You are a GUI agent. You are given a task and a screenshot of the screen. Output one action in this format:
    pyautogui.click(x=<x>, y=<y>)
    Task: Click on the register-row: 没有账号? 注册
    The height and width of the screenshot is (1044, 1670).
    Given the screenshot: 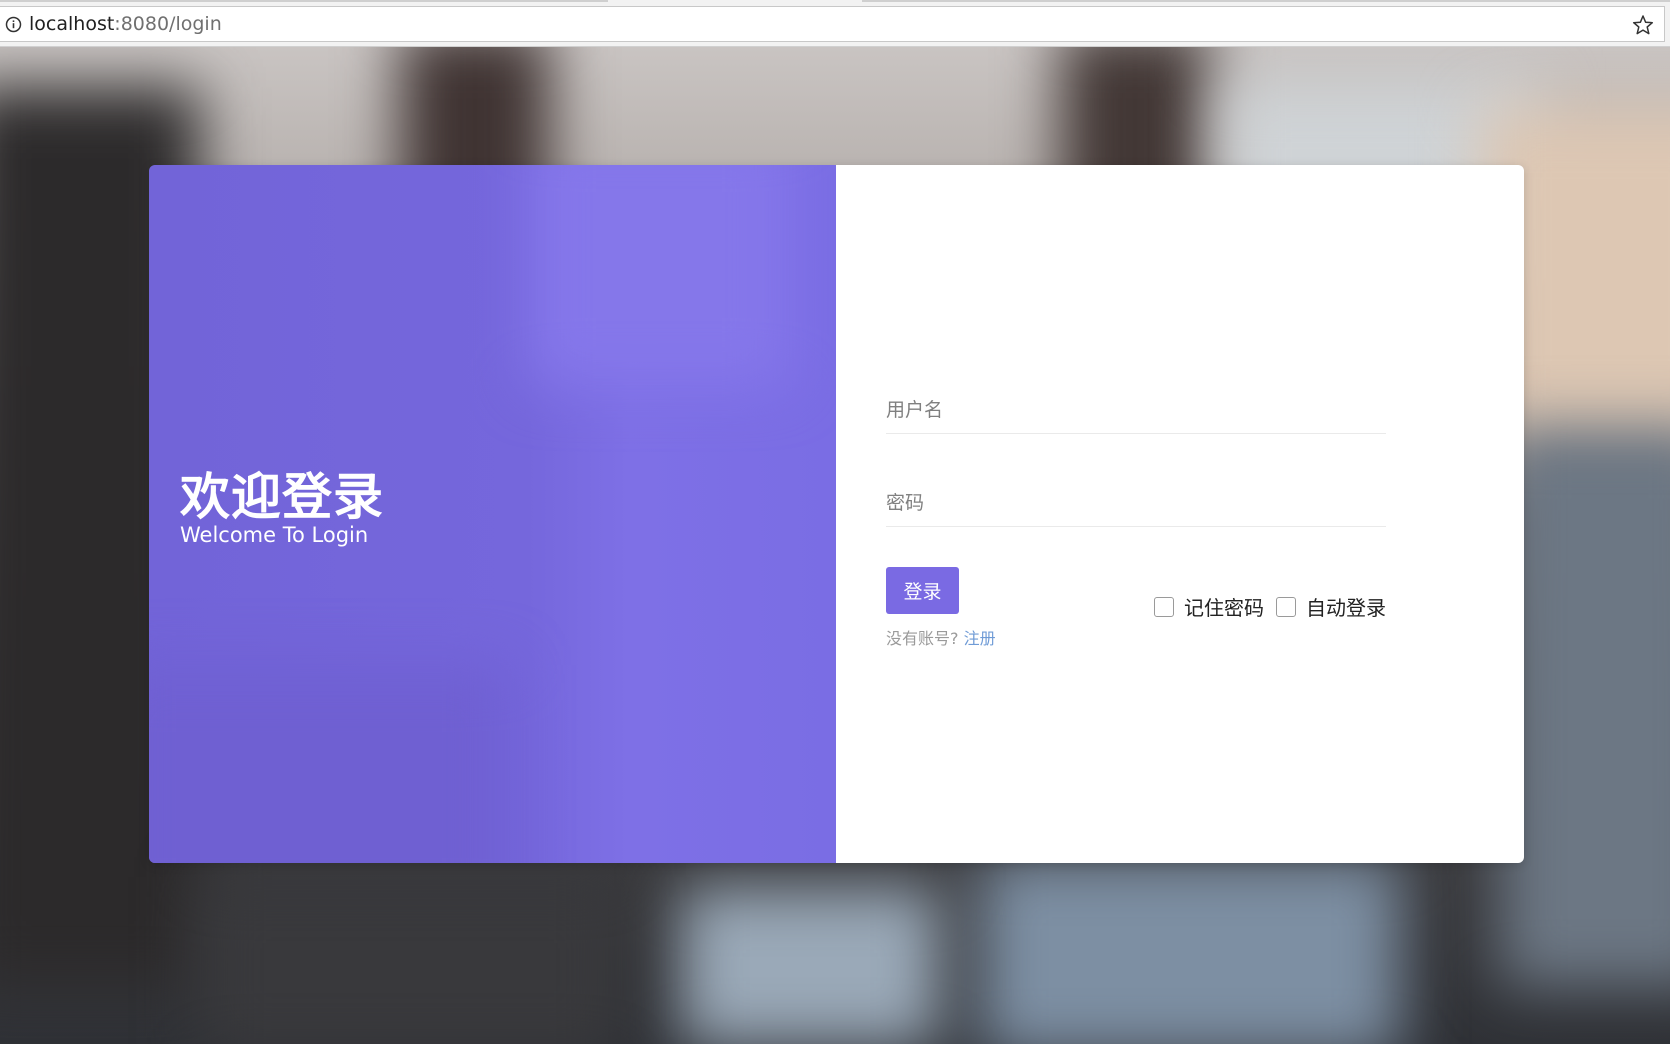 What is the action you would take?
    pyautogui.click(x=941, y=637)
    